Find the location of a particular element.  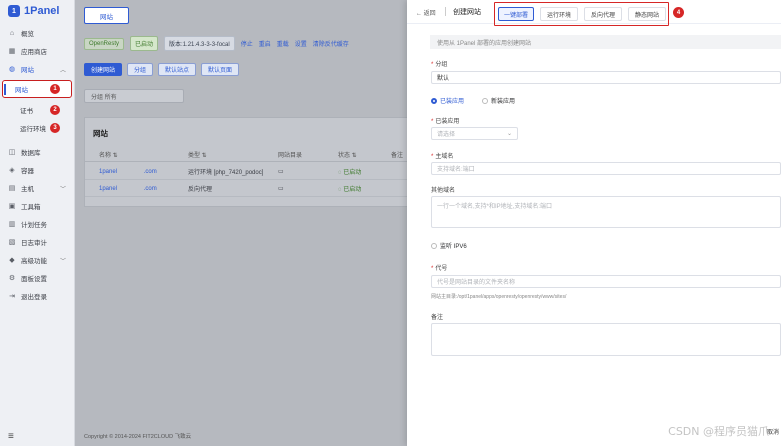

create-website-button: 创建网站 is located at coordinates (103, 69).